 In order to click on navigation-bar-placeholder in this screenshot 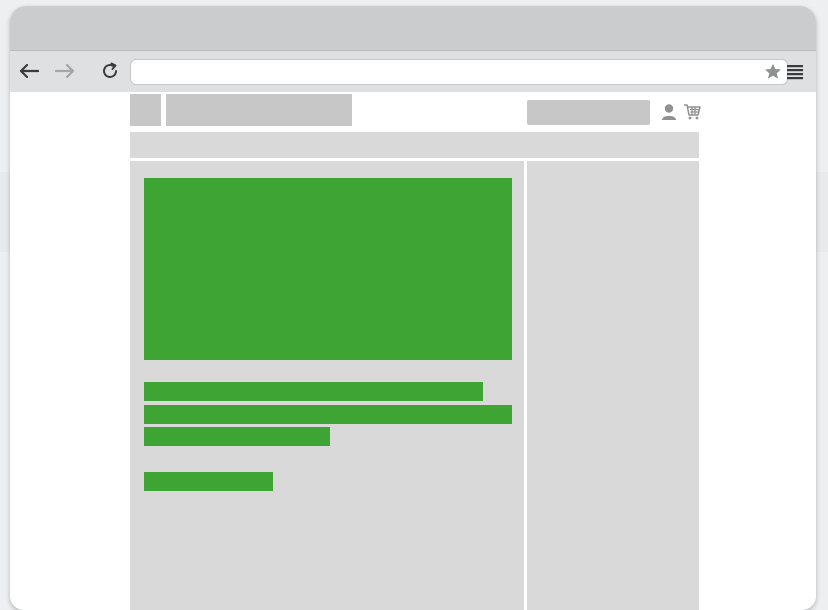, I will do `click(414, 145)`.